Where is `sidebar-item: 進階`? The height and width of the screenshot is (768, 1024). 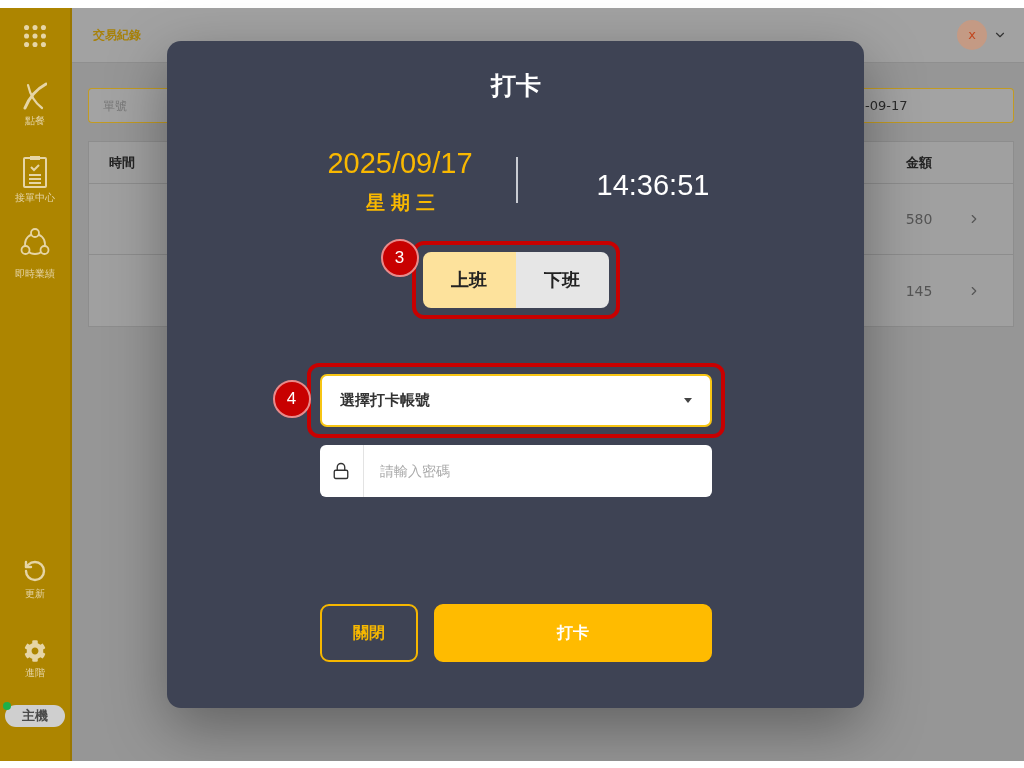
sidebar-item: 進階 is located at coordinates (35, 659).